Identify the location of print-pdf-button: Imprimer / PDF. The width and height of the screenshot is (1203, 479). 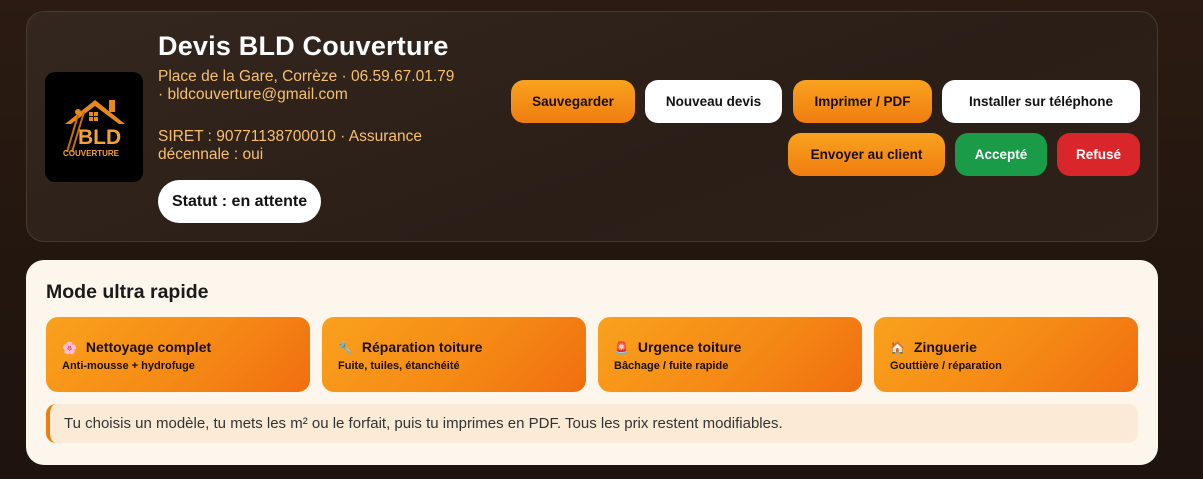
(862, 101).